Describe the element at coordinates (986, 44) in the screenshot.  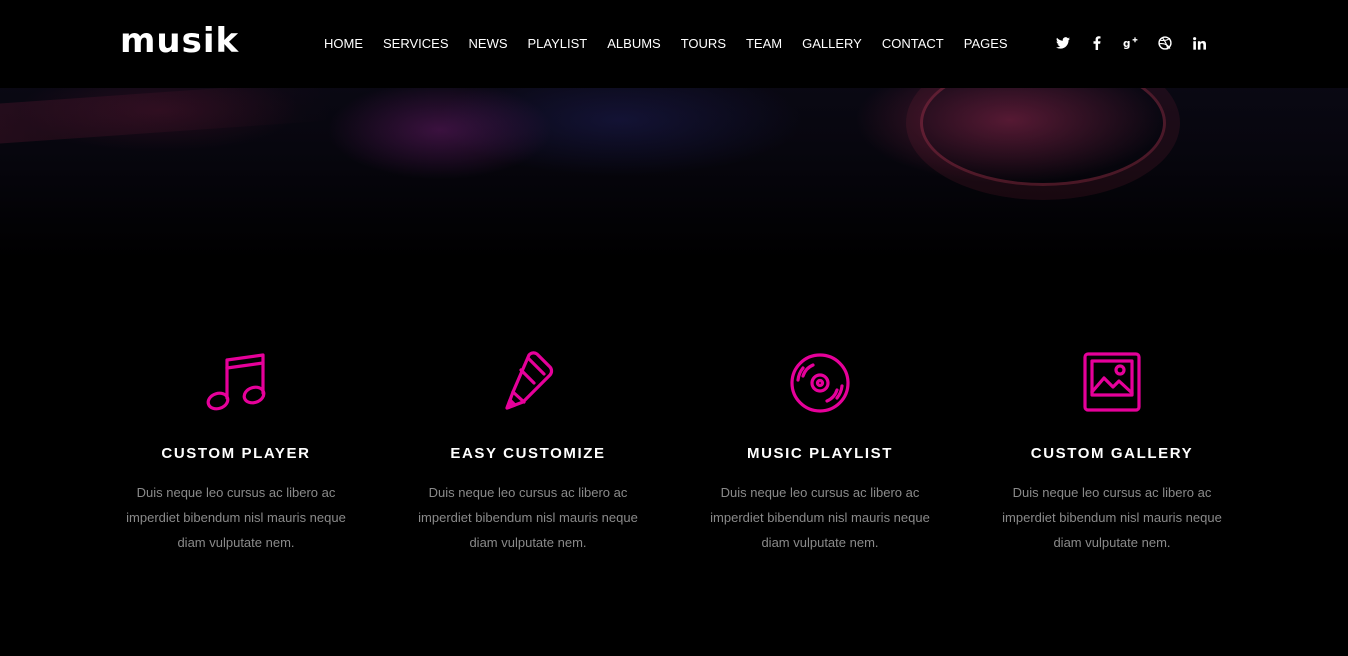
I see `nav-item-pages: PAGES` at that location.